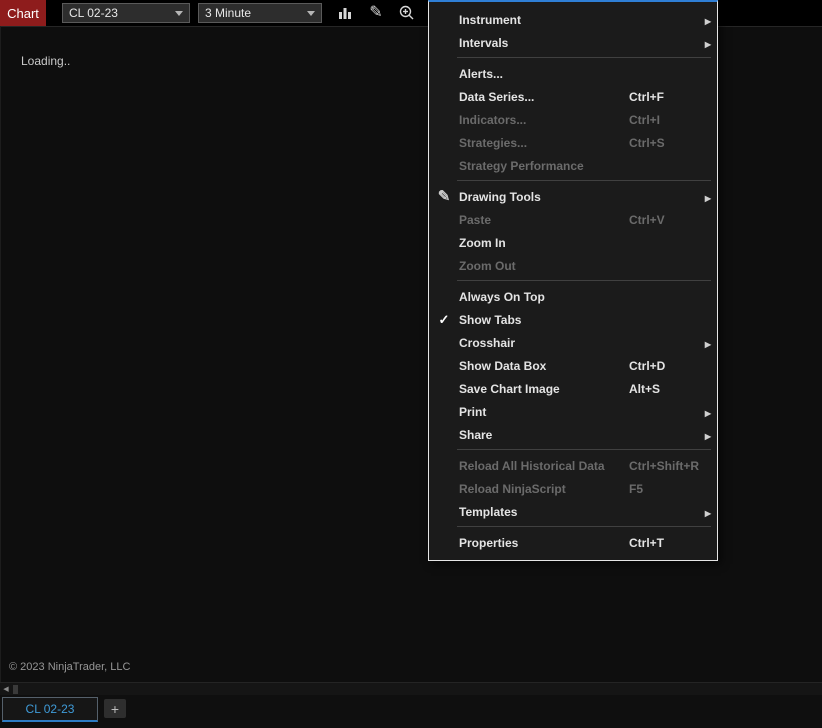  What do you see at coordinates (647, 219) in the screenshot?
I see `menu-item-shortcut: Ctrl+V` at bounding box center [647, 219].